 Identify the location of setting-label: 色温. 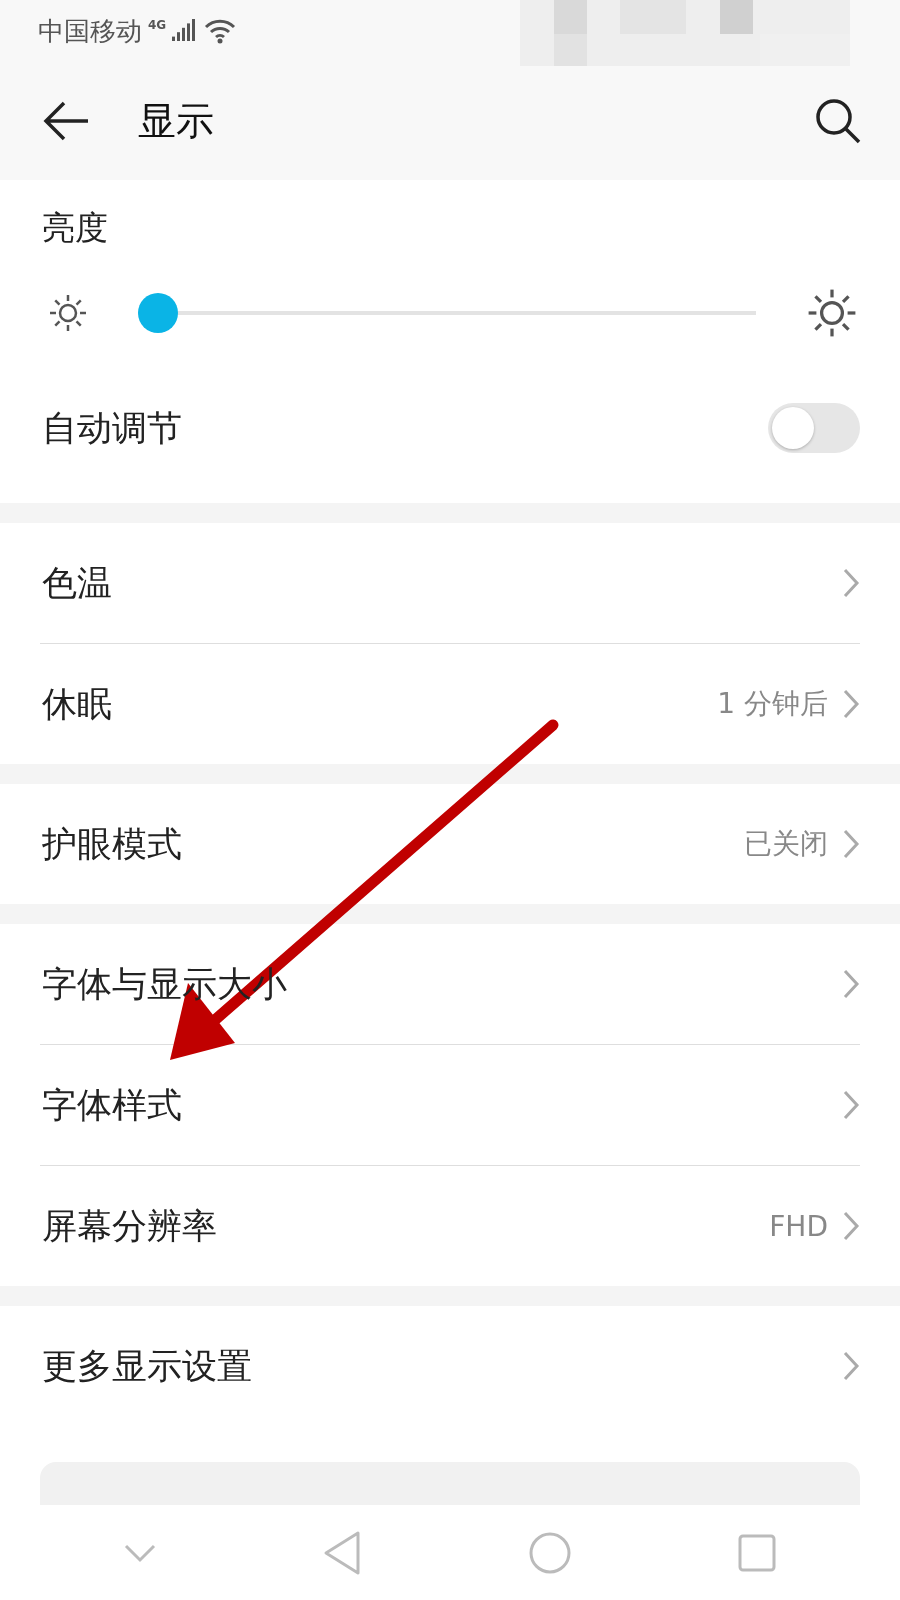
(77, 583).